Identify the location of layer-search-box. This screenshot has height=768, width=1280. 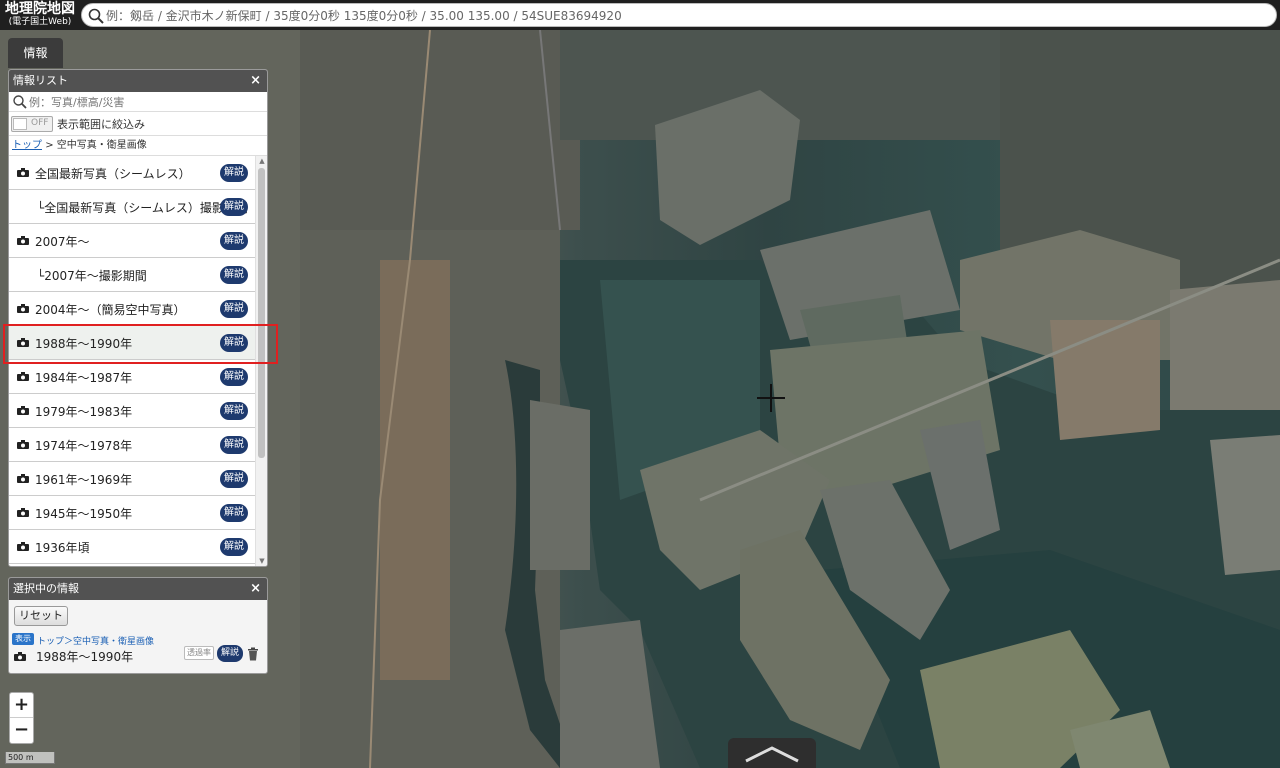
(138, 102).